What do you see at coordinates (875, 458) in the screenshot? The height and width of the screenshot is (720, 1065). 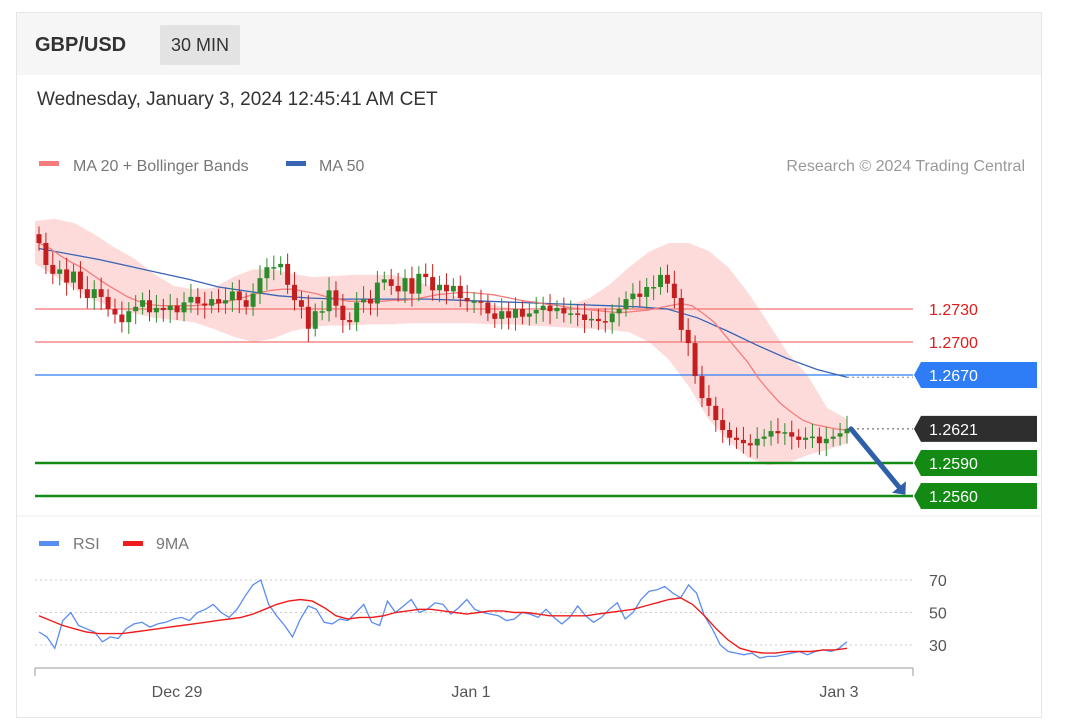 I see `forecast-arrow` at bounding box center [875, 458].